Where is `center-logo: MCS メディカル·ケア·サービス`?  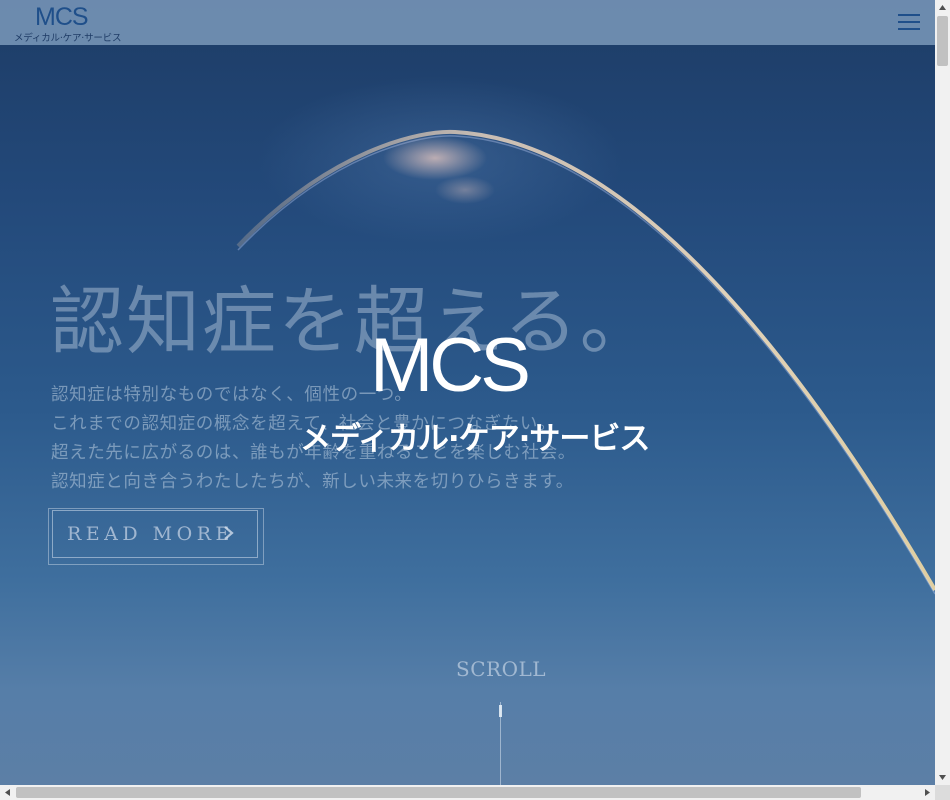 center-logo: MCS メディカル·ケア·サービス is located at coordinates (475, 390).